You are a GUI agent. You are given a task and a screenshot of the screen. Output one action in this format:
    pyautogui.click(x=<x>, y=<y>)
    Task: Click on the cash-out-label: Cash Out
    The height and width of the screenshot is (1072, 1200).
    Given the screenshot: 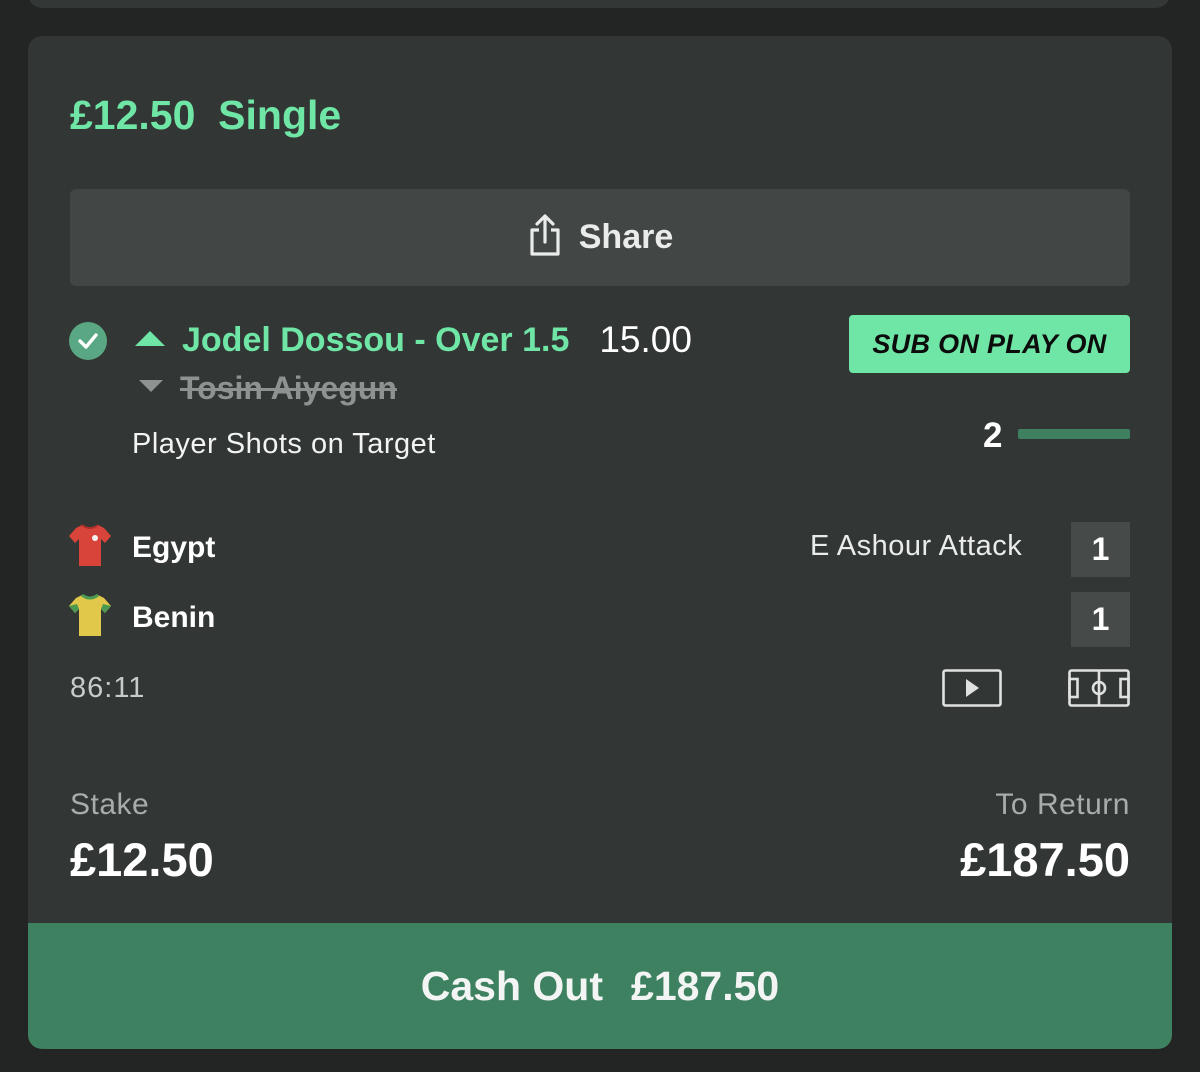 What is the action you would take?
    pyautogui.click(x=512, y=985)
    